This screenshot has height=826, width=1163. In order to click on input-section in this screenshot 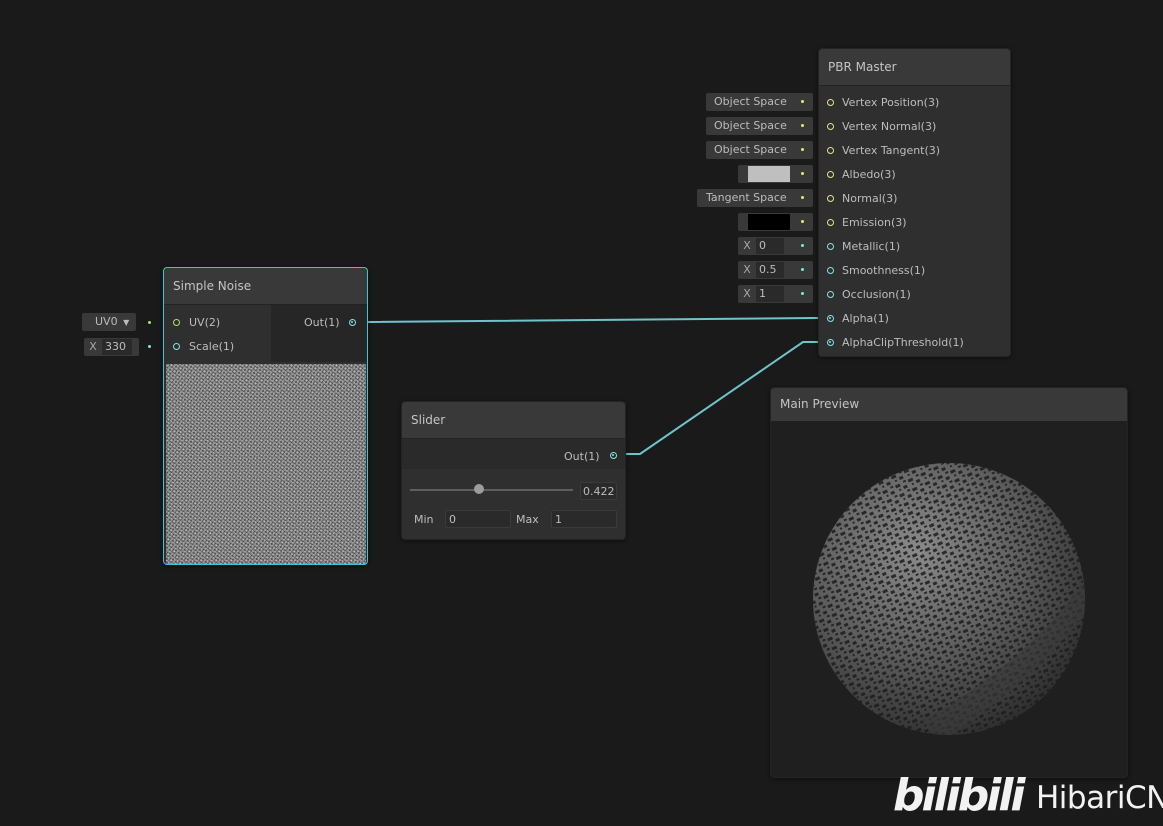, I will do `click(217, 333)`.